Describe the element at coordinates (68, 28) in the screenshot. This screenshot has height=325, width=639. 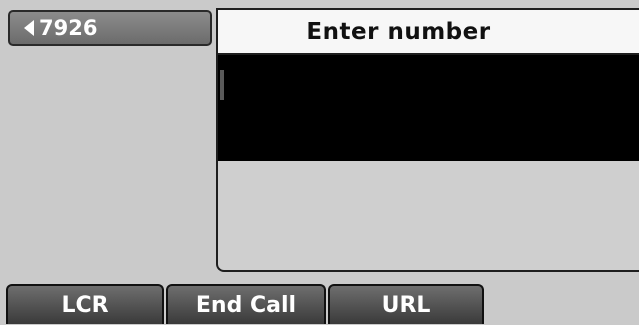
I see `line-key-label: 7926` at that location.